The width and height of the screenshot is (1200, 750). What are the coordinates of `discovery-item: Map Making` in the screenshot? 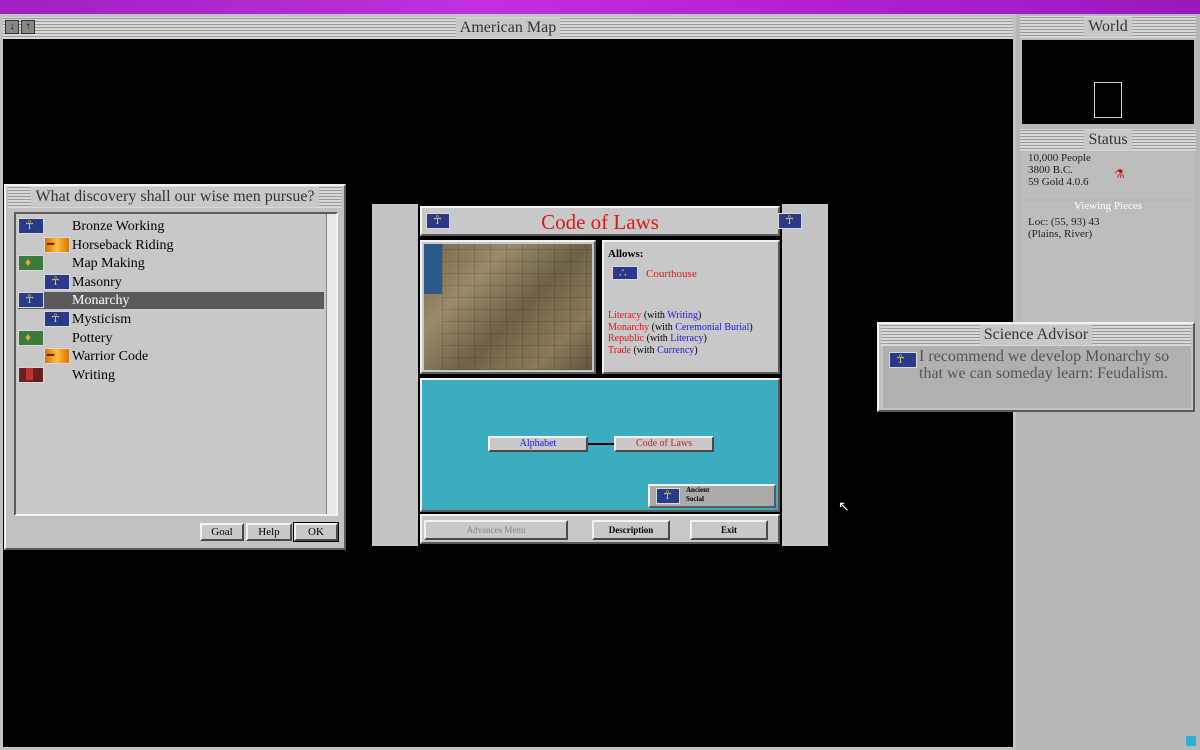 It's located at (171, 263).